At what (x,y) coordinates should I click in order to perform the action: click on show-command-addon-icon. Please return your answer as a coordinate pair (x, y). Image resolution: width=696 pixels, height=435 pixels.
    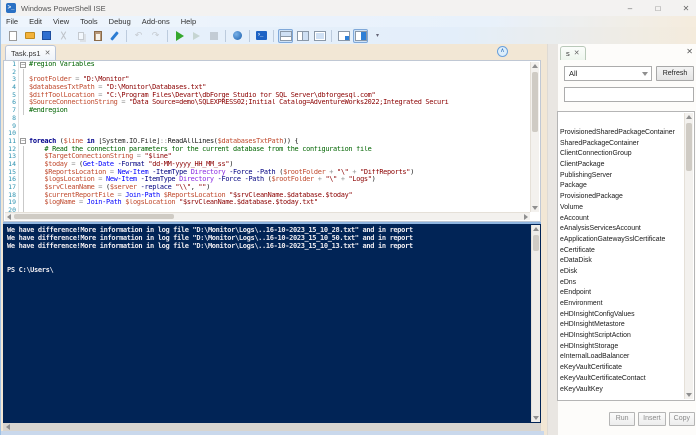
    Looking at the image, I should click on (360, 35).